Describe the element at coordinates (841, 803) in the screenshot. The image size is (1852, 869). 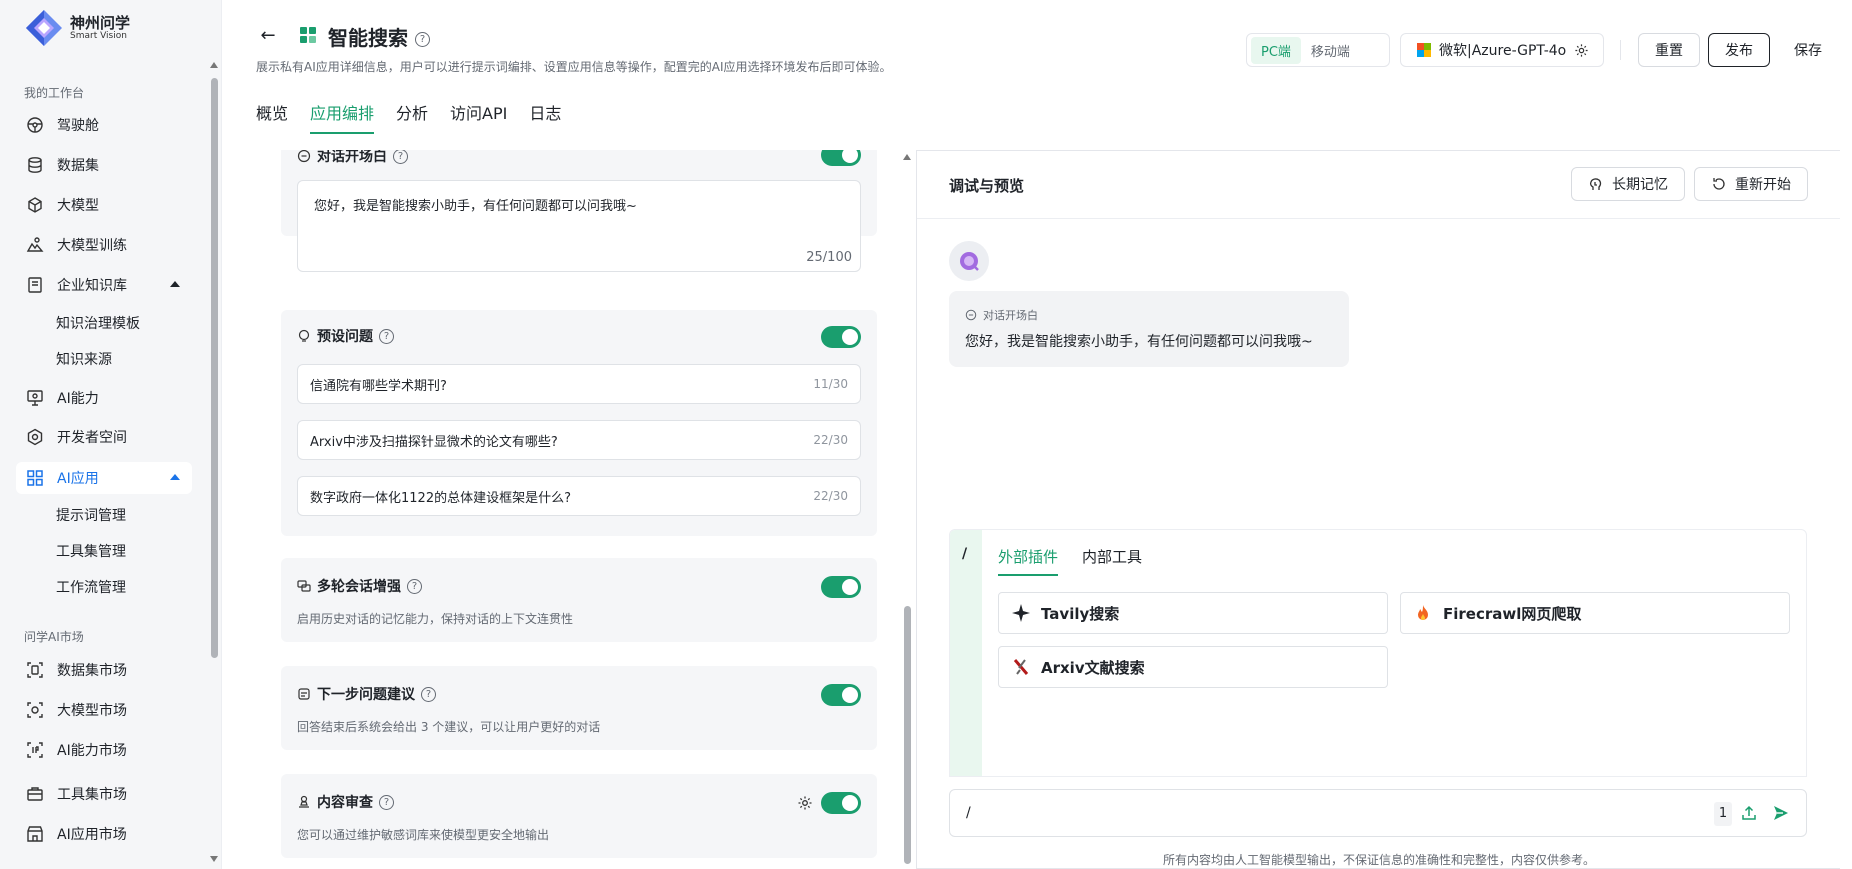
I see `review-toggle` at that location.